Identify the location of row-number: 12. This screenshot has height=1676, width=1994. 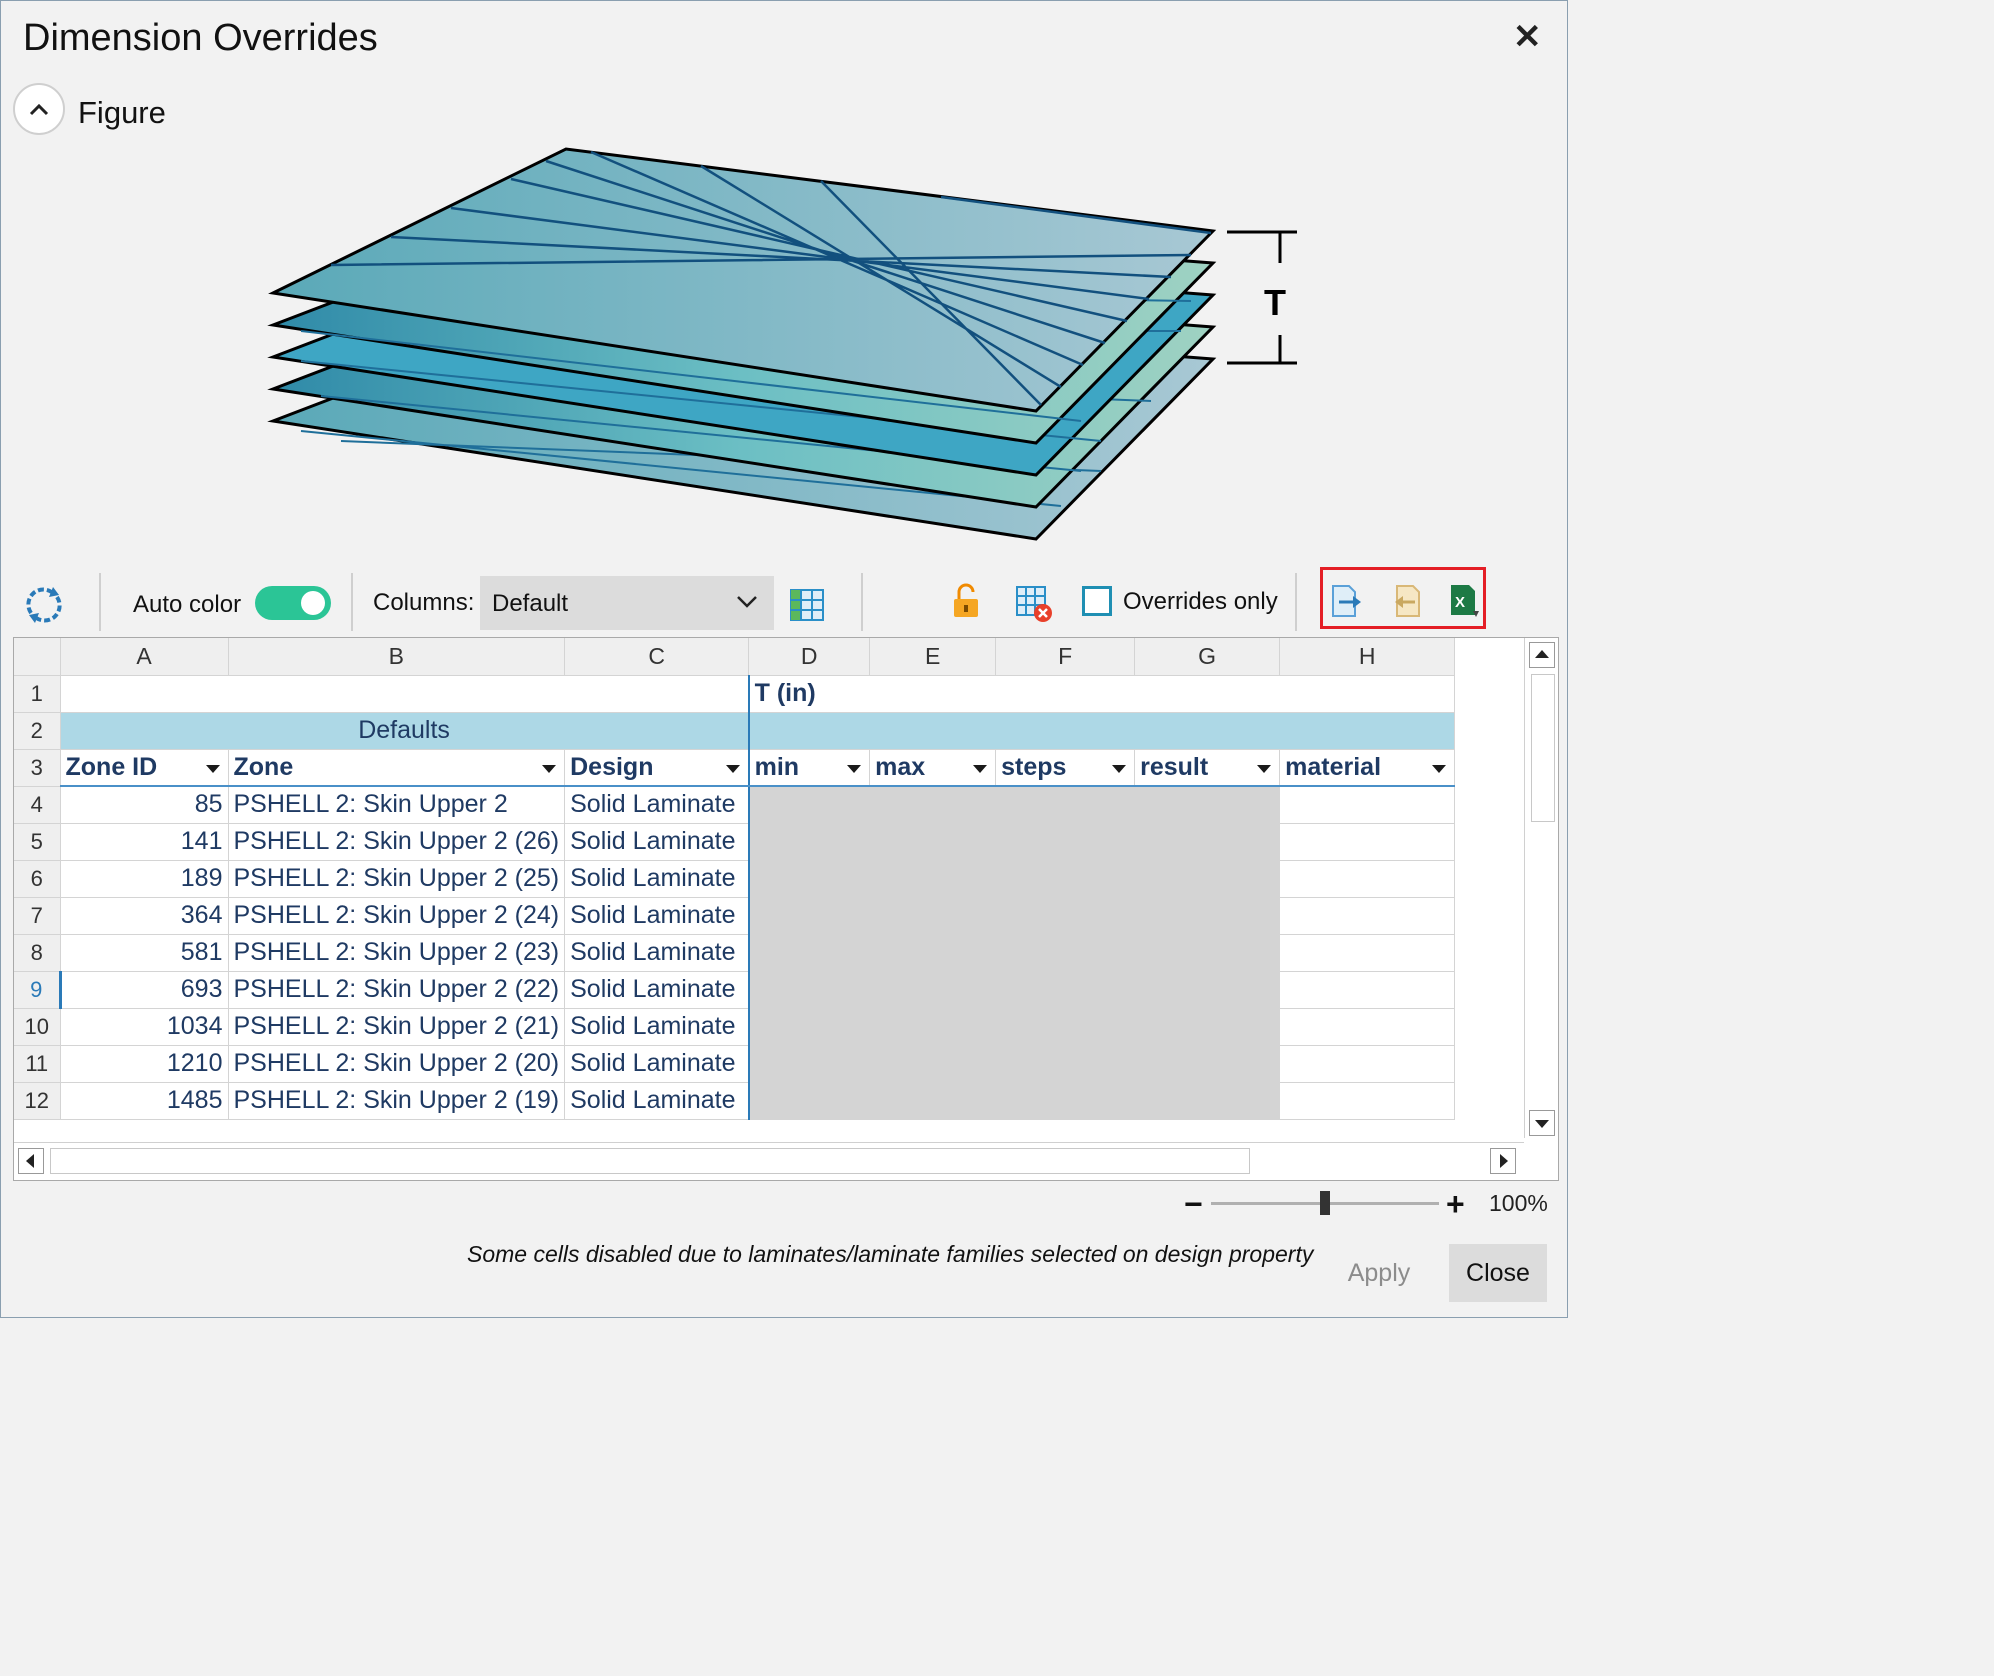
(37, 1101).